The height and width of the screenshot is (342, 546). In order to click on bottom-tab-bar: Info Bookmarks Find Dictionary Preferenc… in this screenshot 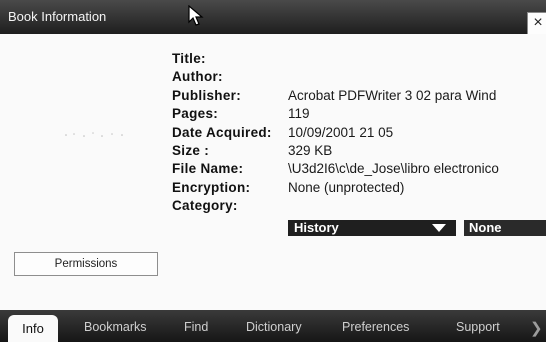, I will do `click(273, 326)`.